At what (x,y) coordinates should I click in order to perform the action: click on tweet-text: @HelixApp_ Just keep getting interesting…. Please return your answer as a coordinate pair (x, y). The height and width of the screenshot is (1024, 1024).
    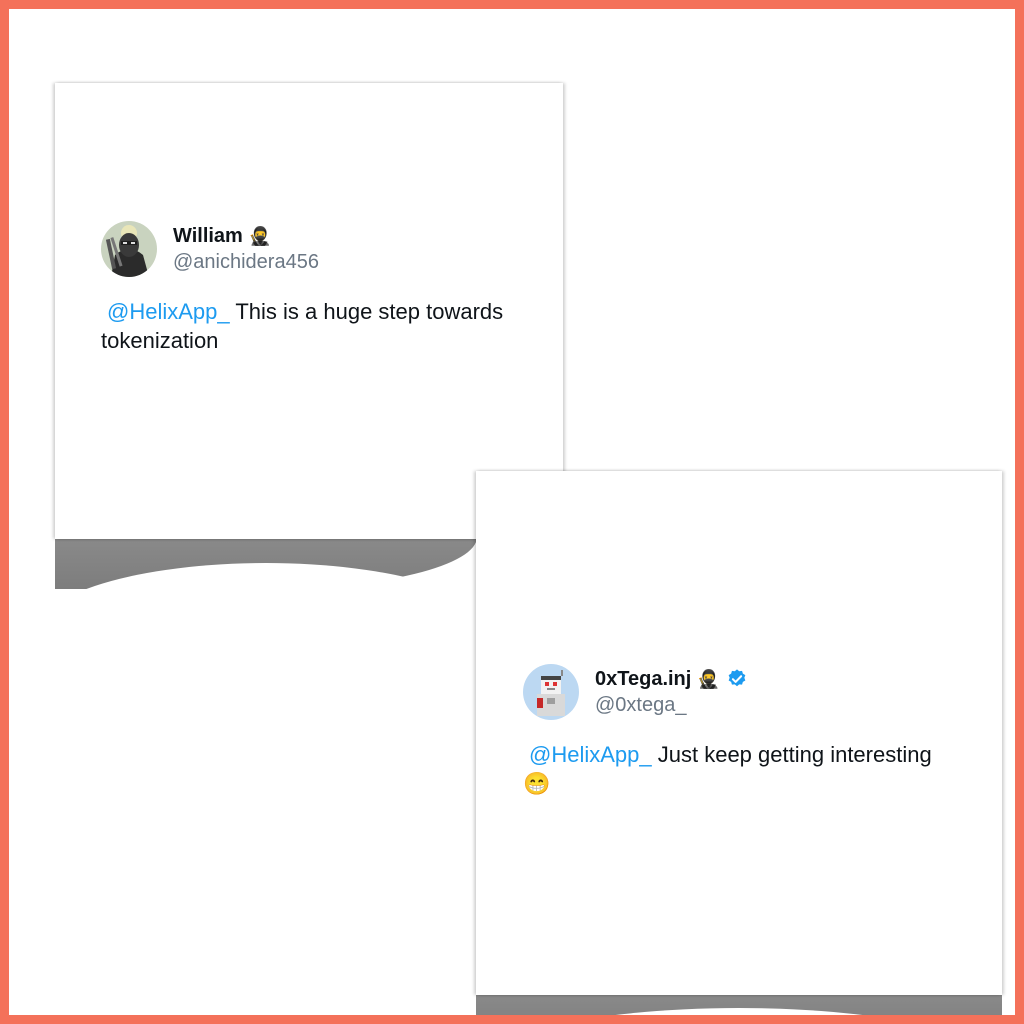
    Looking at the image, I should click on (733, 769).